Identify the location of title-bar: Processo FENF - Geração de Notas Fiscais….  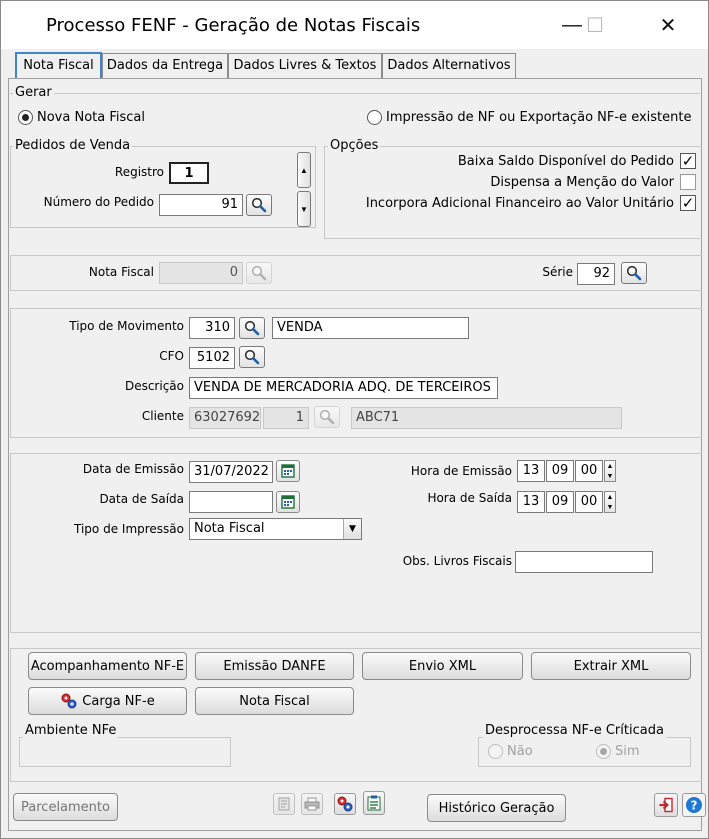
(354, 25).